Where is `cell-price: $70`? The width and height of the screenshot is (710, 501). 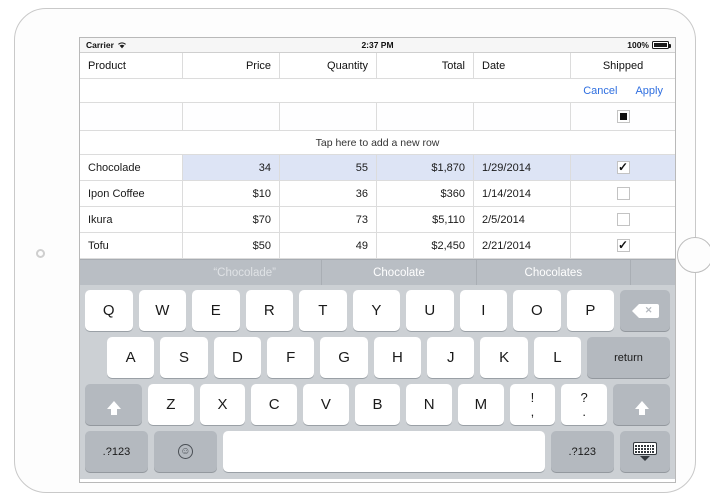 cell-price: $70 is located at coordinates (231, 219).